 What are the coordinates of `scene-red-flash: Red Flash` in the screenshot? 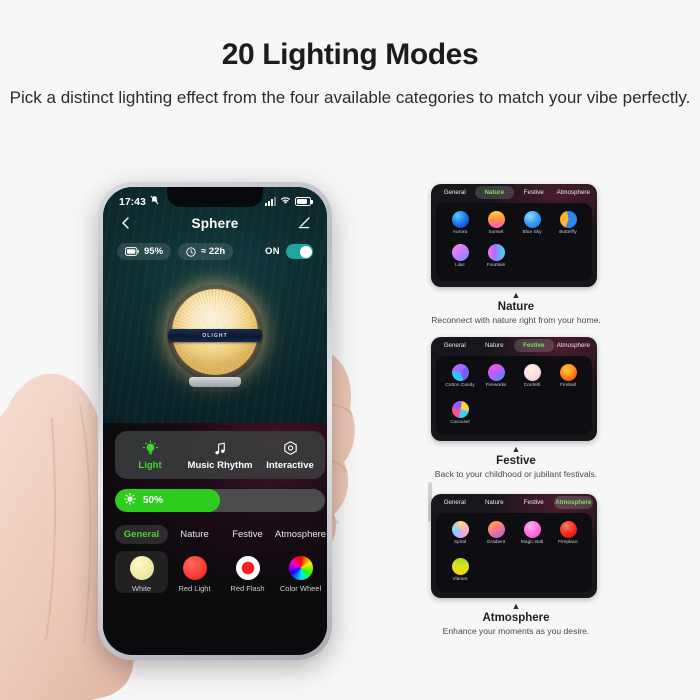 It's located at (247, 572).